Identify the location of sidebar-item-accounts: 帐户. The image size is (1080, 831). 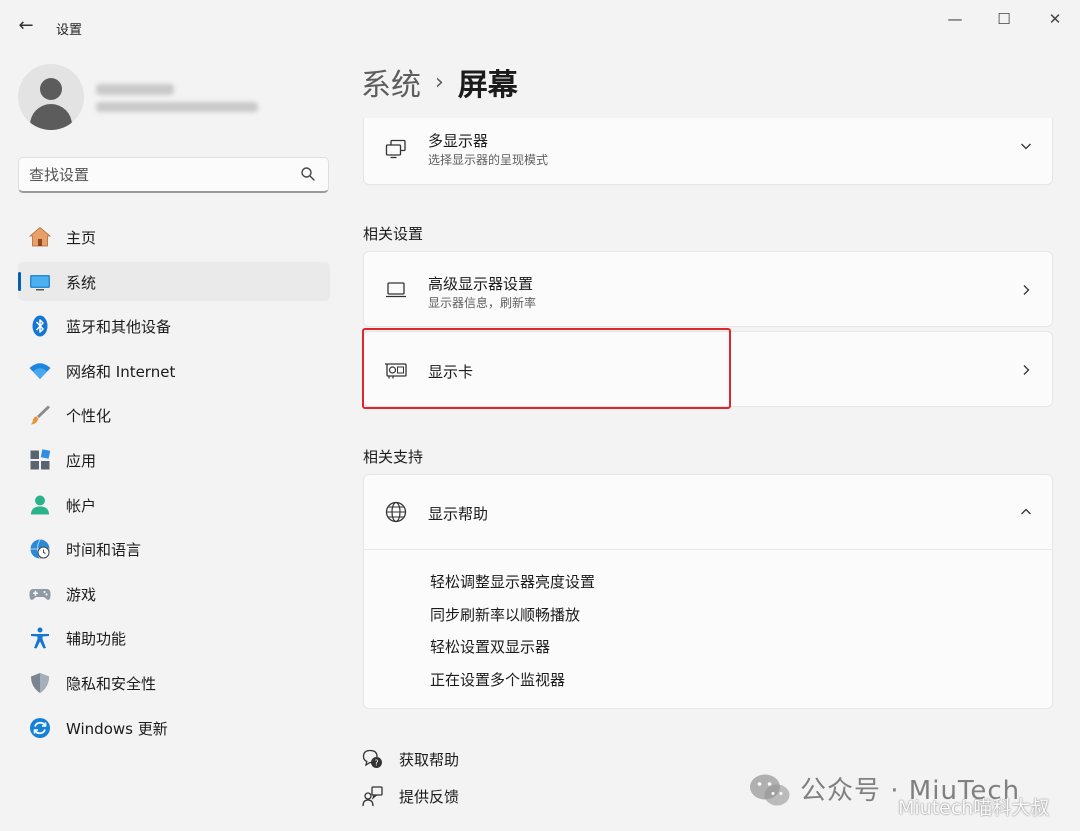
(174, 504).